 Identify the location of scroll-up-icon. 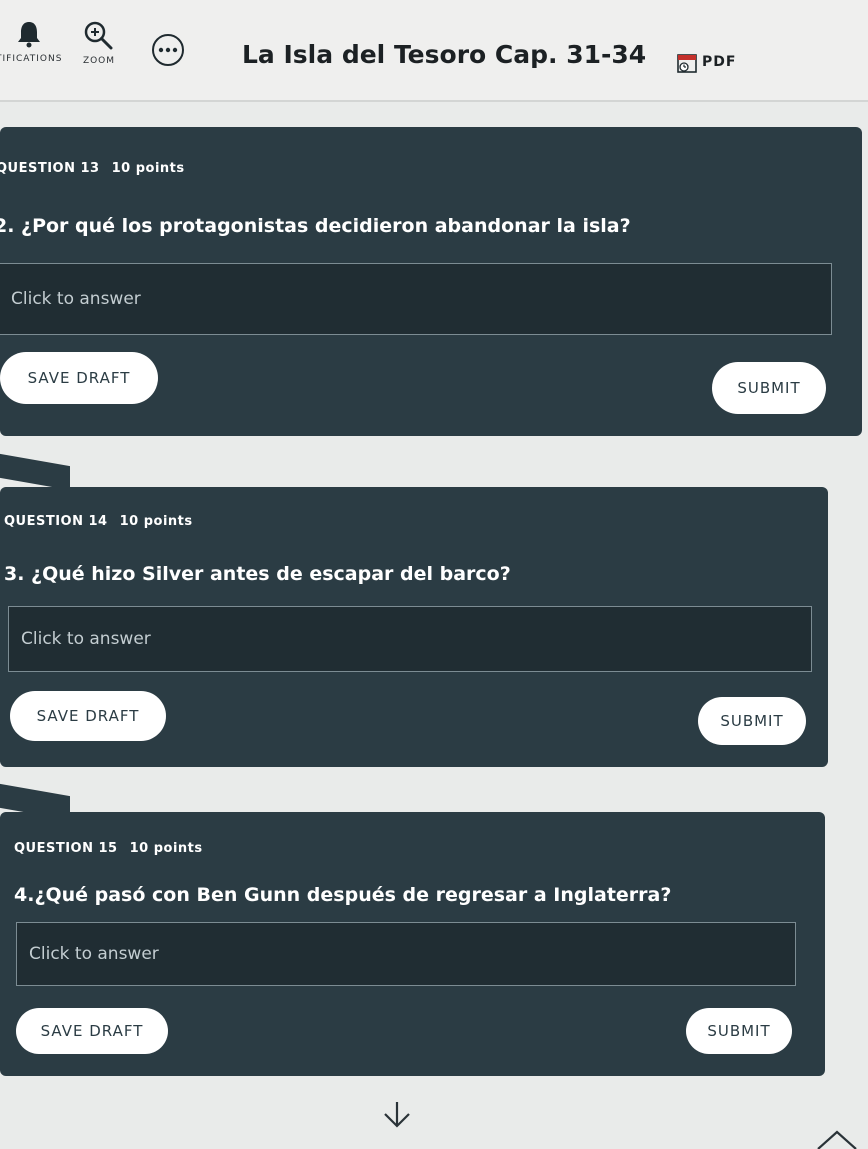
(837, 1138).